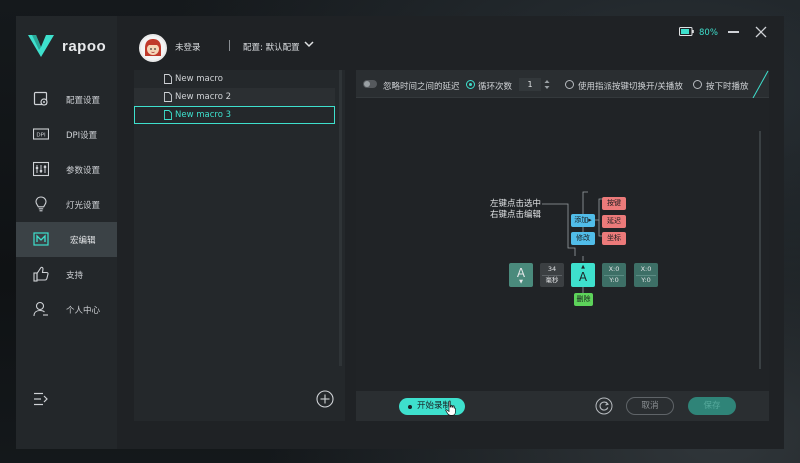 The width and height of the screenshot is (800, 463). I want to click on sidebar-item-label: 支持, so click(75, 276).